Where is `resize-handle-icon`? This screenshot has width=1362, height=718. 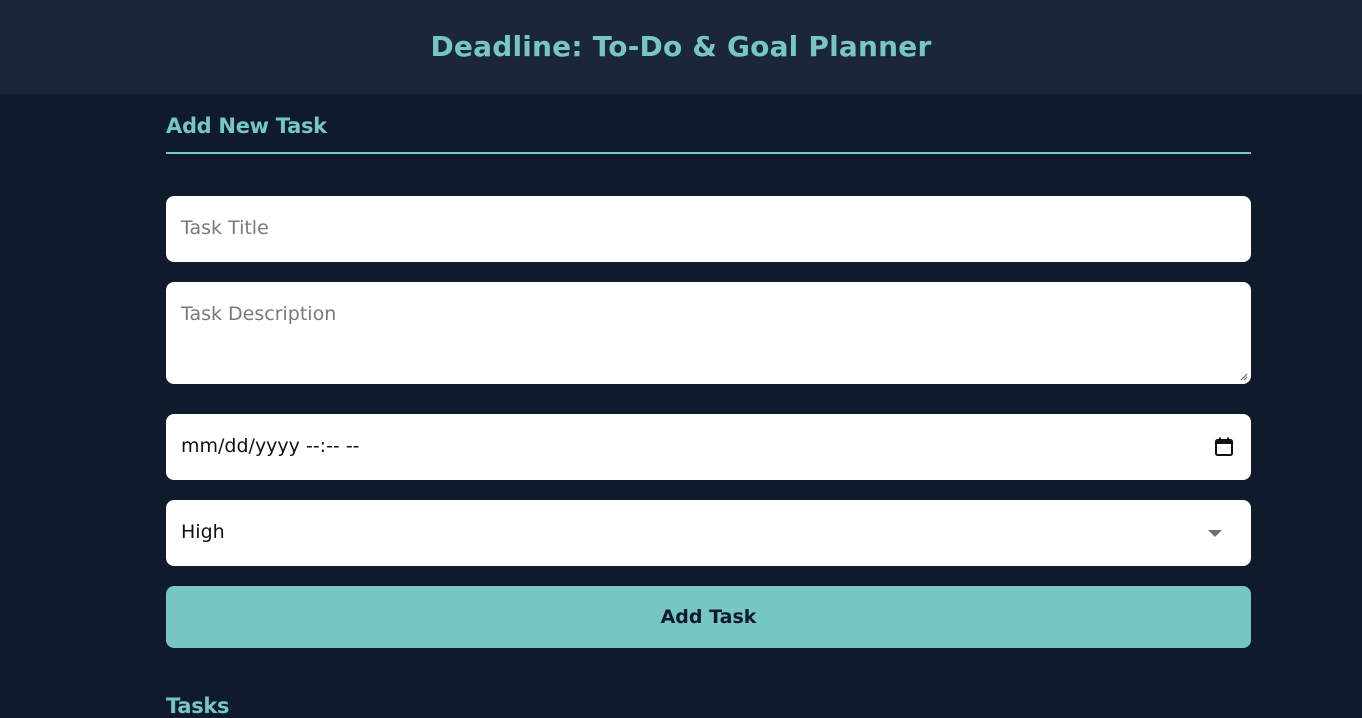
resize-handle-icon is located at coordinates (1243, 376).